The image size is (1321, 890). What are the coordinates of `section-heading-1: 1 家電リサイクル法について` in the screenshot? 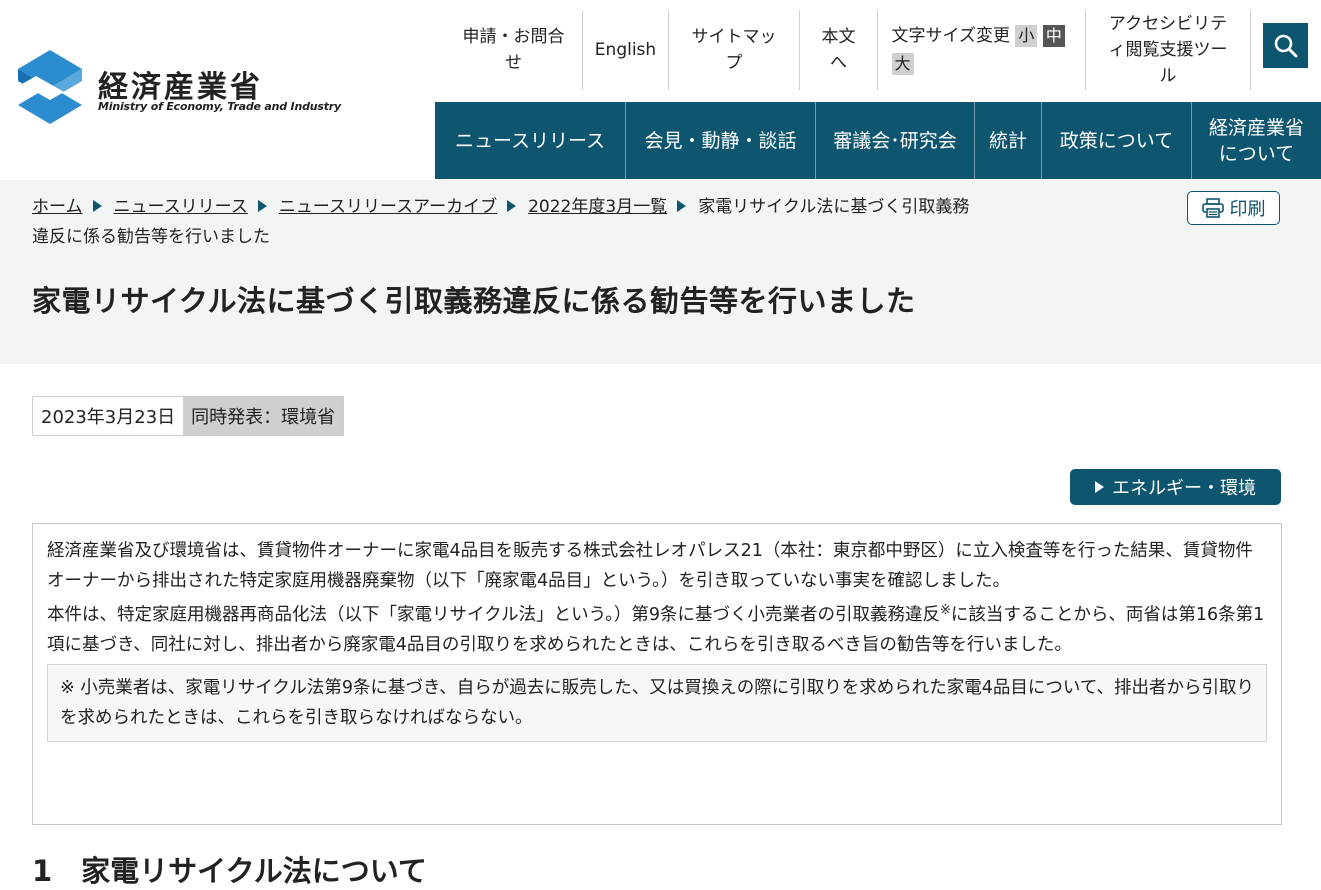 It's located at (229, 871).